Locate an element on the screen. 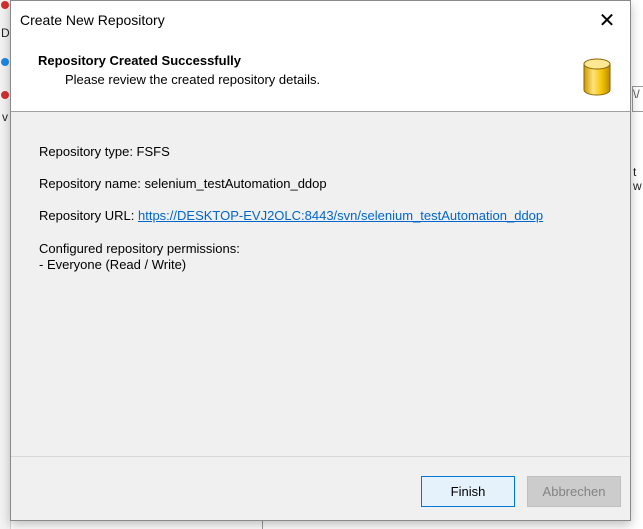 The image size is (643, 529). database-icon is located at coordinates (597, 77).